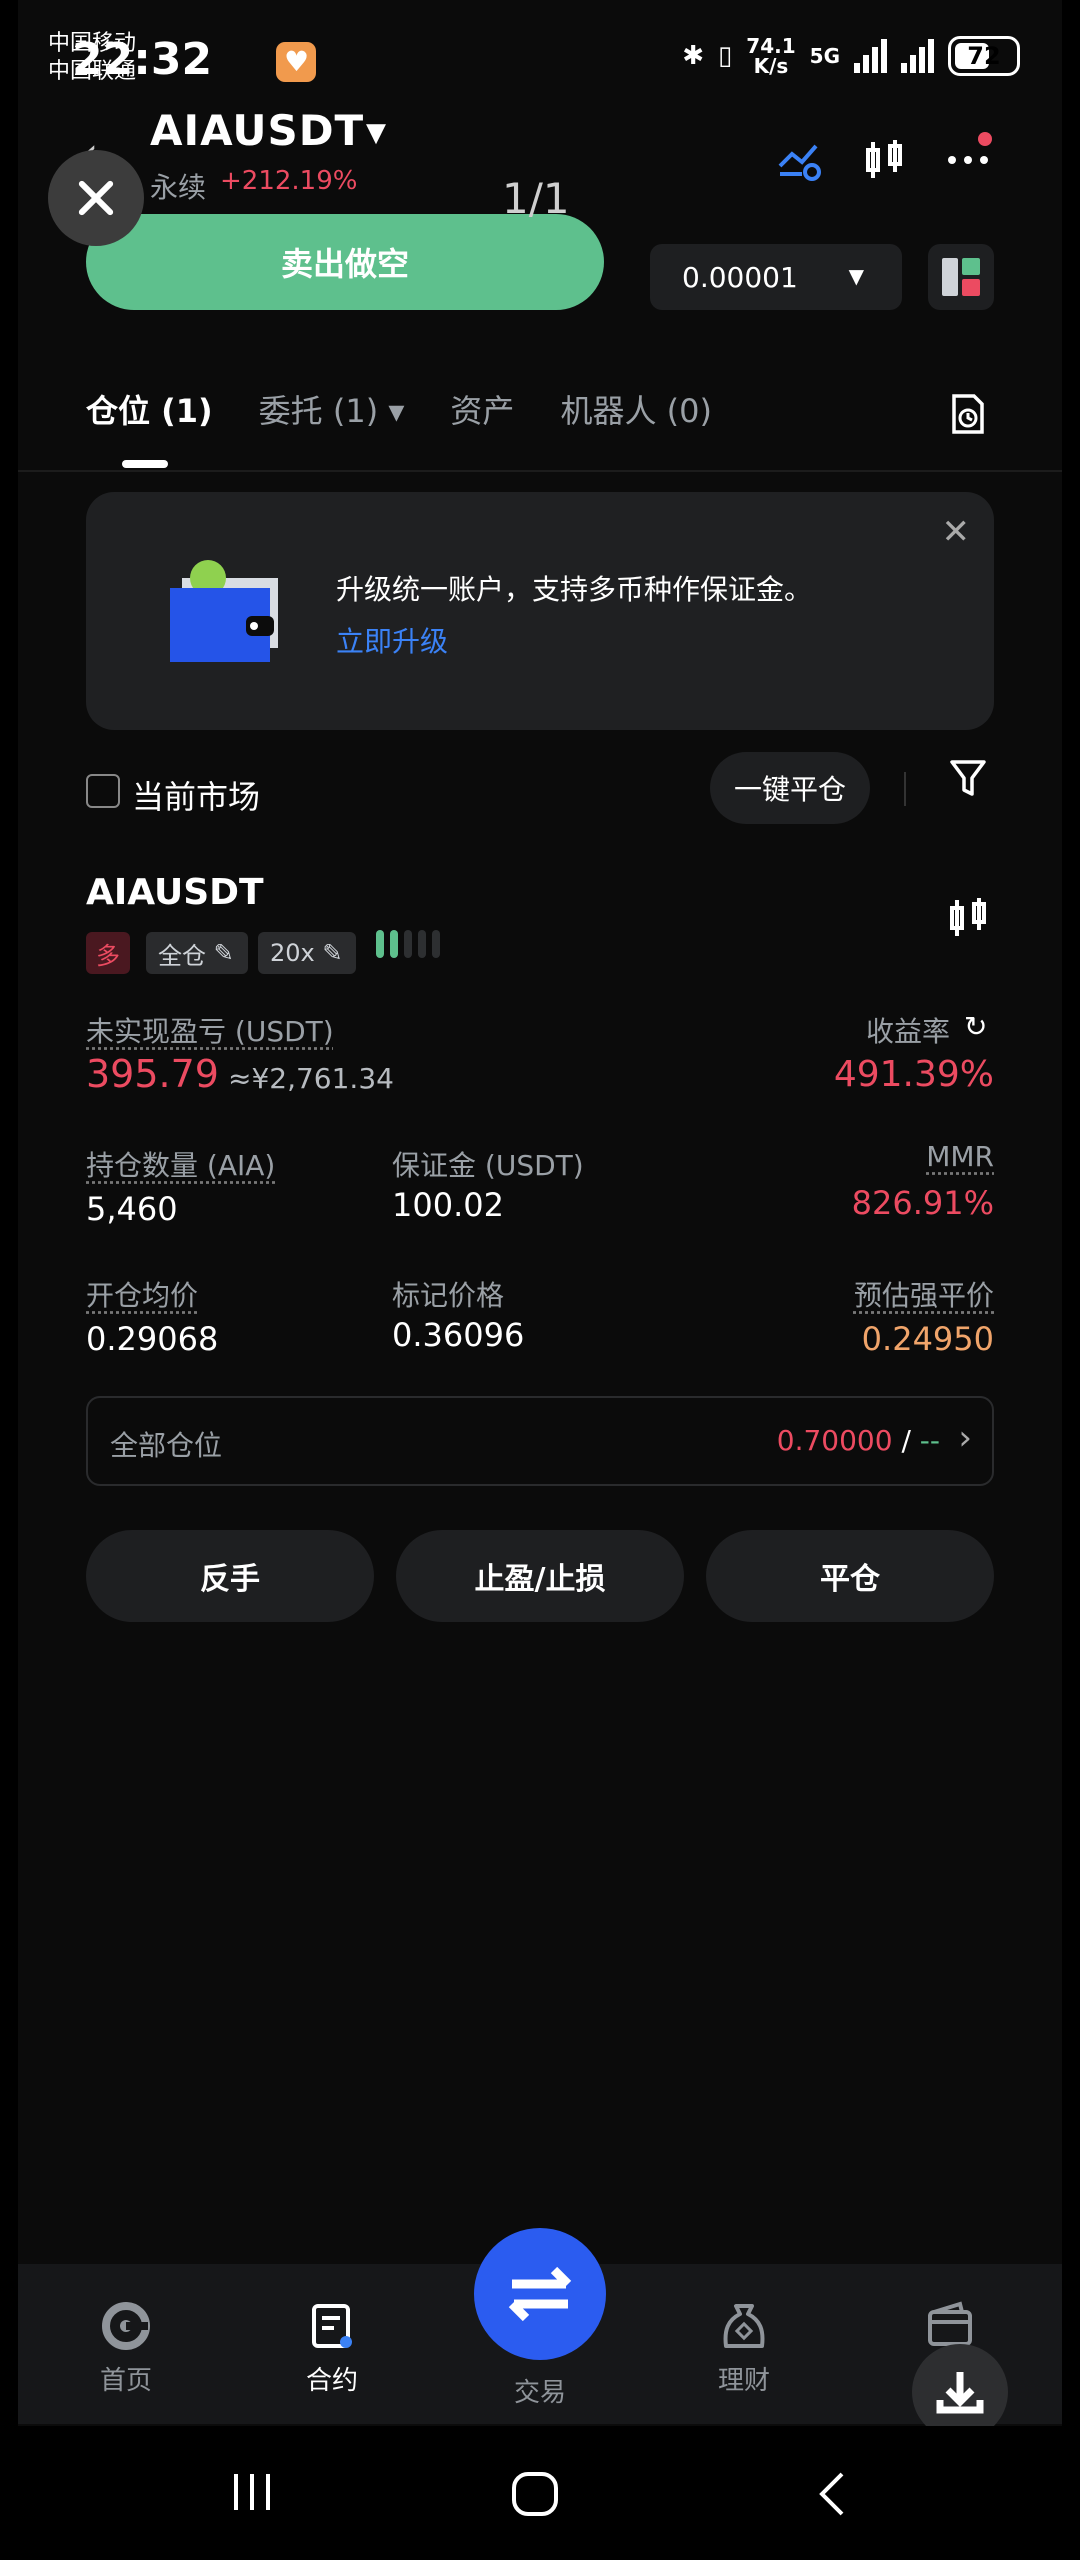 This screenshot has height=2560, width=1080. I want to click on mark-price-value: 0.36096, so click(458, 1335).